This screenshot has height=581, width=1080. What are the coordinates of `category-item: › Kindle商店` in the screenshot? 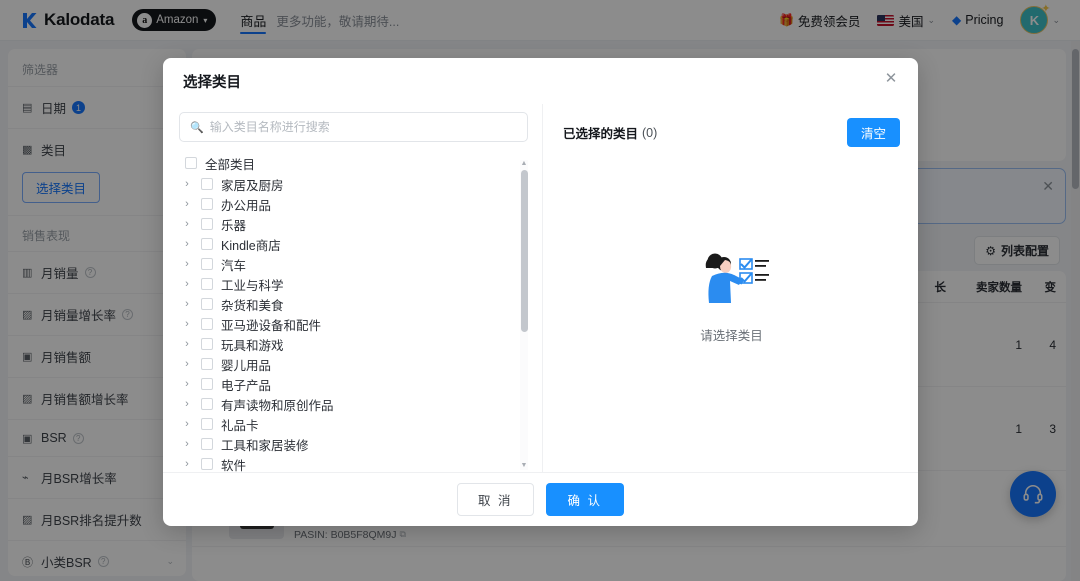 It's located at (346, 244).